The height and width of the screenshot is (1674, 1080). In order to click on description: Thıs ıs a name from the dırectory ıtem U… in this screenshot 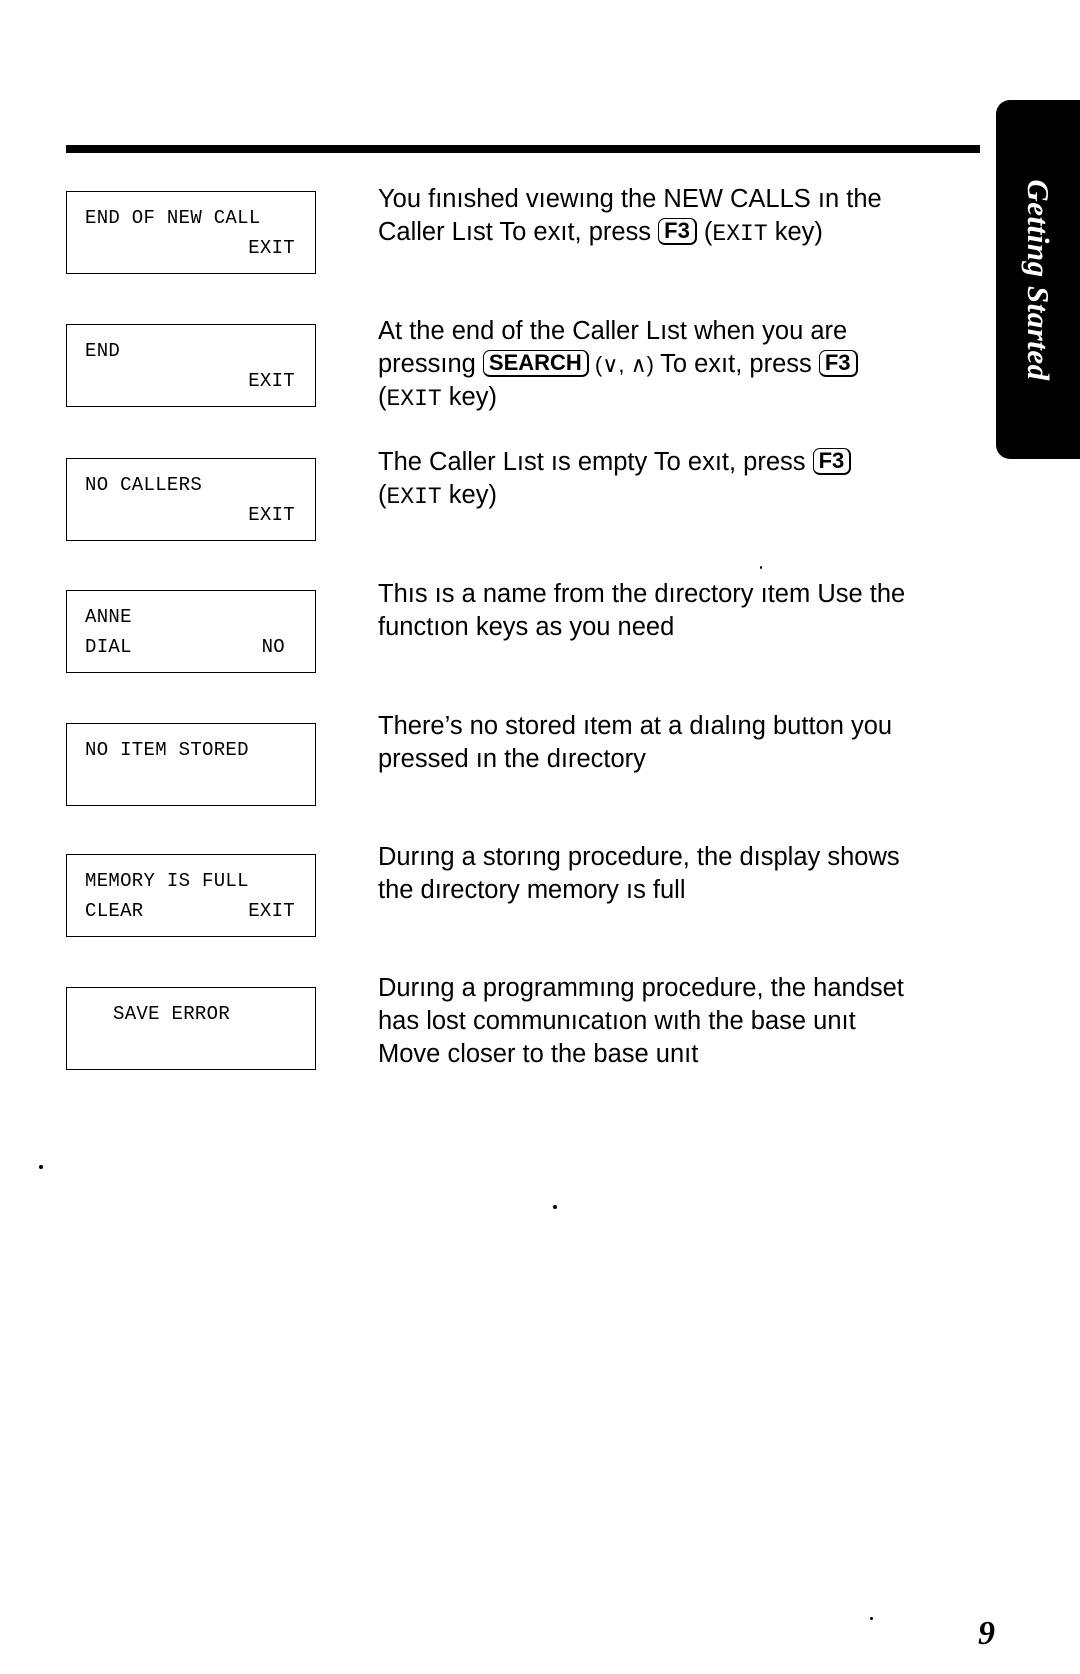, I will do `click(678, 611)`.